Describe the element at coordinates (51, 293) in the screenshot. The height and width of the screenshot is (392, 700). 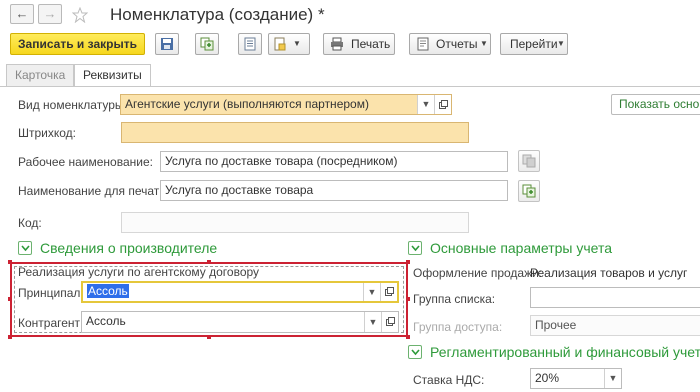
I see `principal-label: Принципал:` at that location.